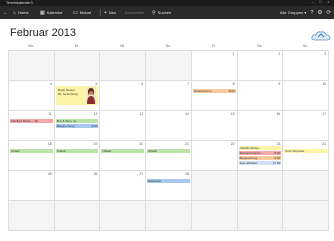  I want to click on home-button: ⌂ Home, so click(21, 12).